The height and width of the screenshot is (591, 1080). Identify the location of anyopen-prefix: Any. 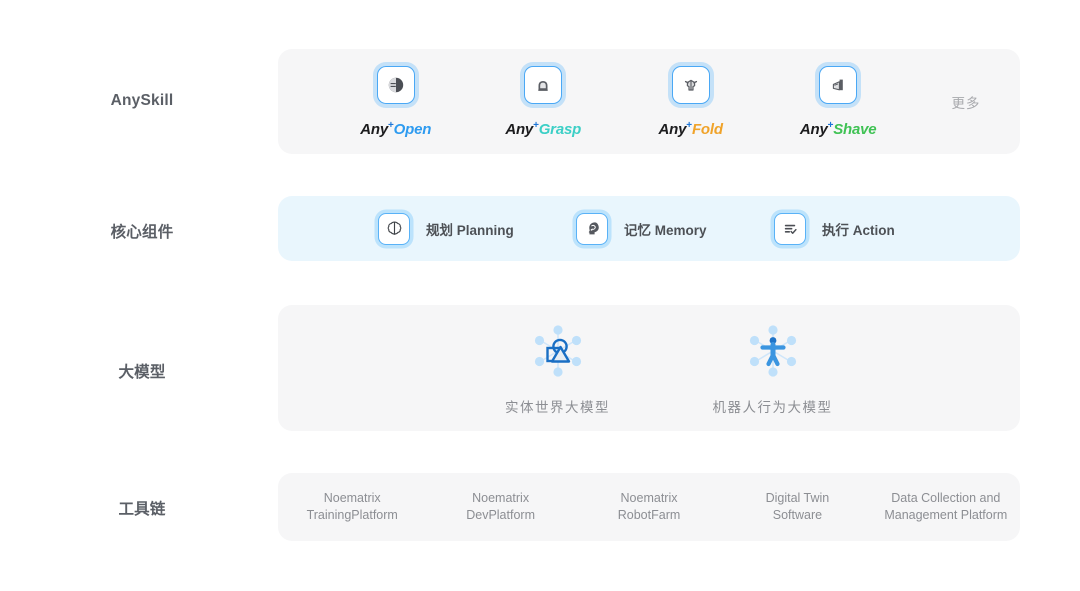
(374, 129).